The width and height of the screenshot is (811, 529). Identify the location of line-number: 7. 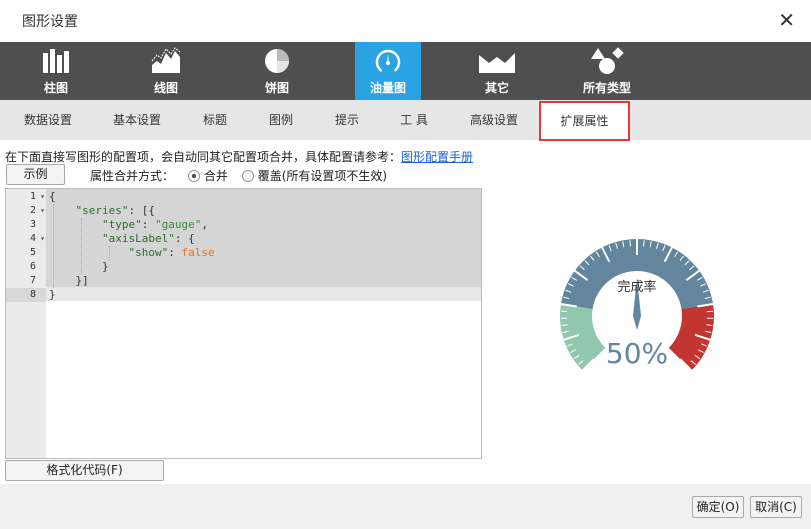
(32, 280).